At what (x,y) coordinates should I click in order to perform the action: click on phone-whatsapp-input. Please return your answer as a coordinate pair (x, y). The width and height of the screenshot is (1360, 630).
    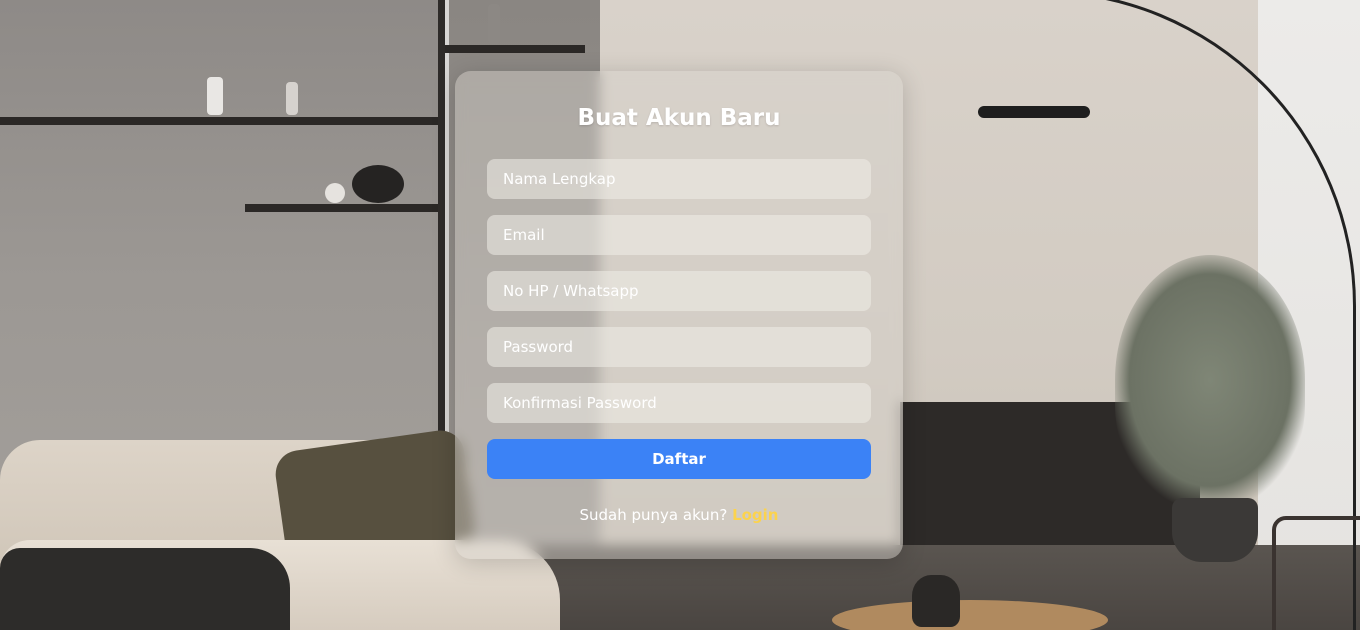
    Looking at the image, I should click on (679, 291).